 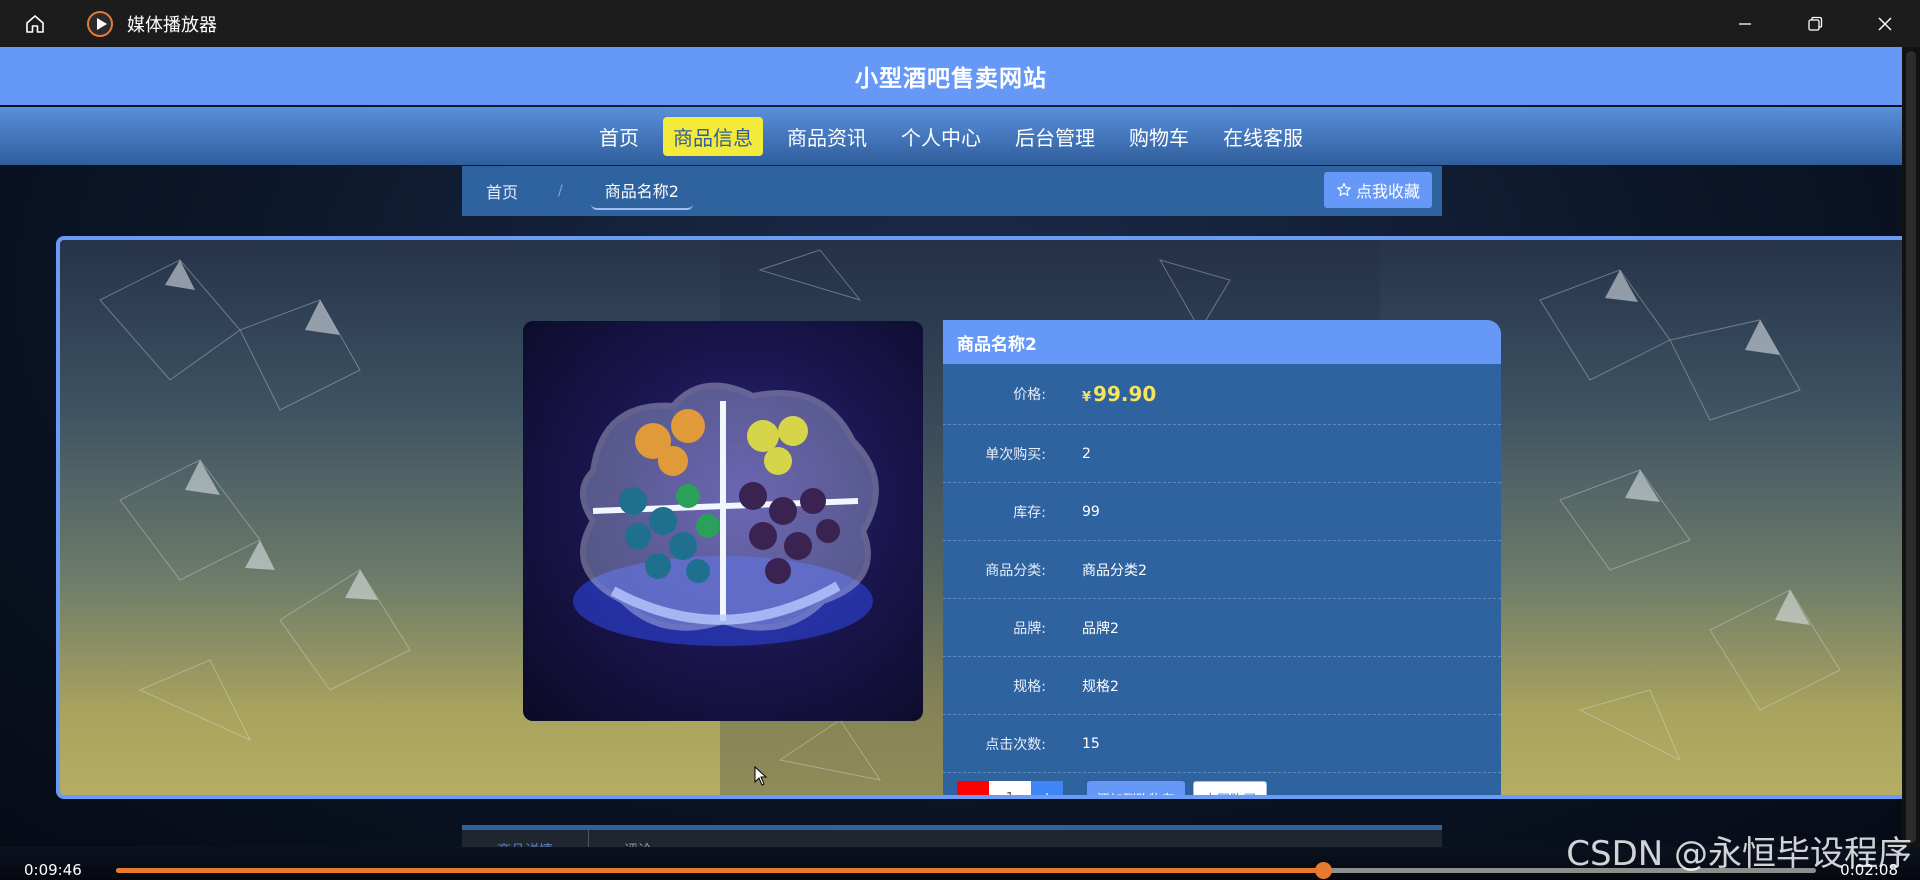 What do you see at coordinates (1100, 686) in the screenshot?
I see `field-value: 规格2` at bounding box center [1100, 686].